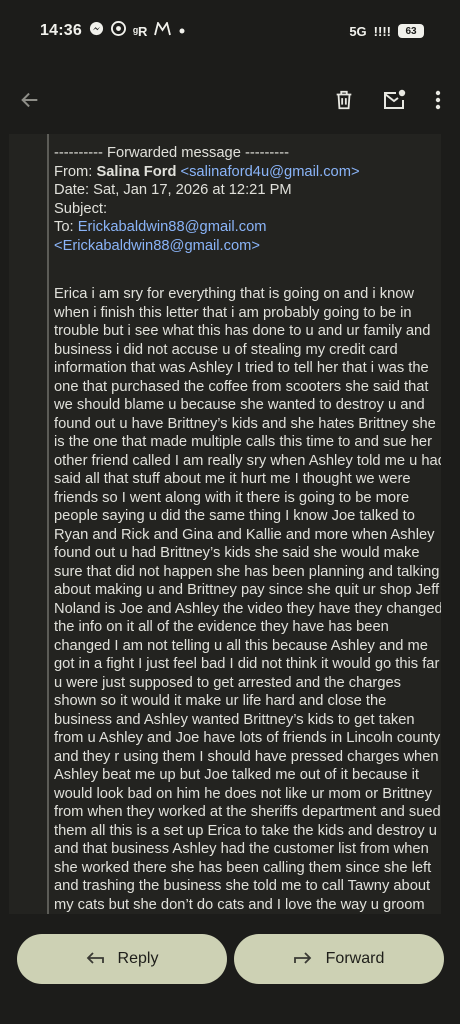 The image size is (460, 1024). I want to click on recipient-email-bracketed: <Erickabaldwin88@gmail.com>, so click(247, 246).